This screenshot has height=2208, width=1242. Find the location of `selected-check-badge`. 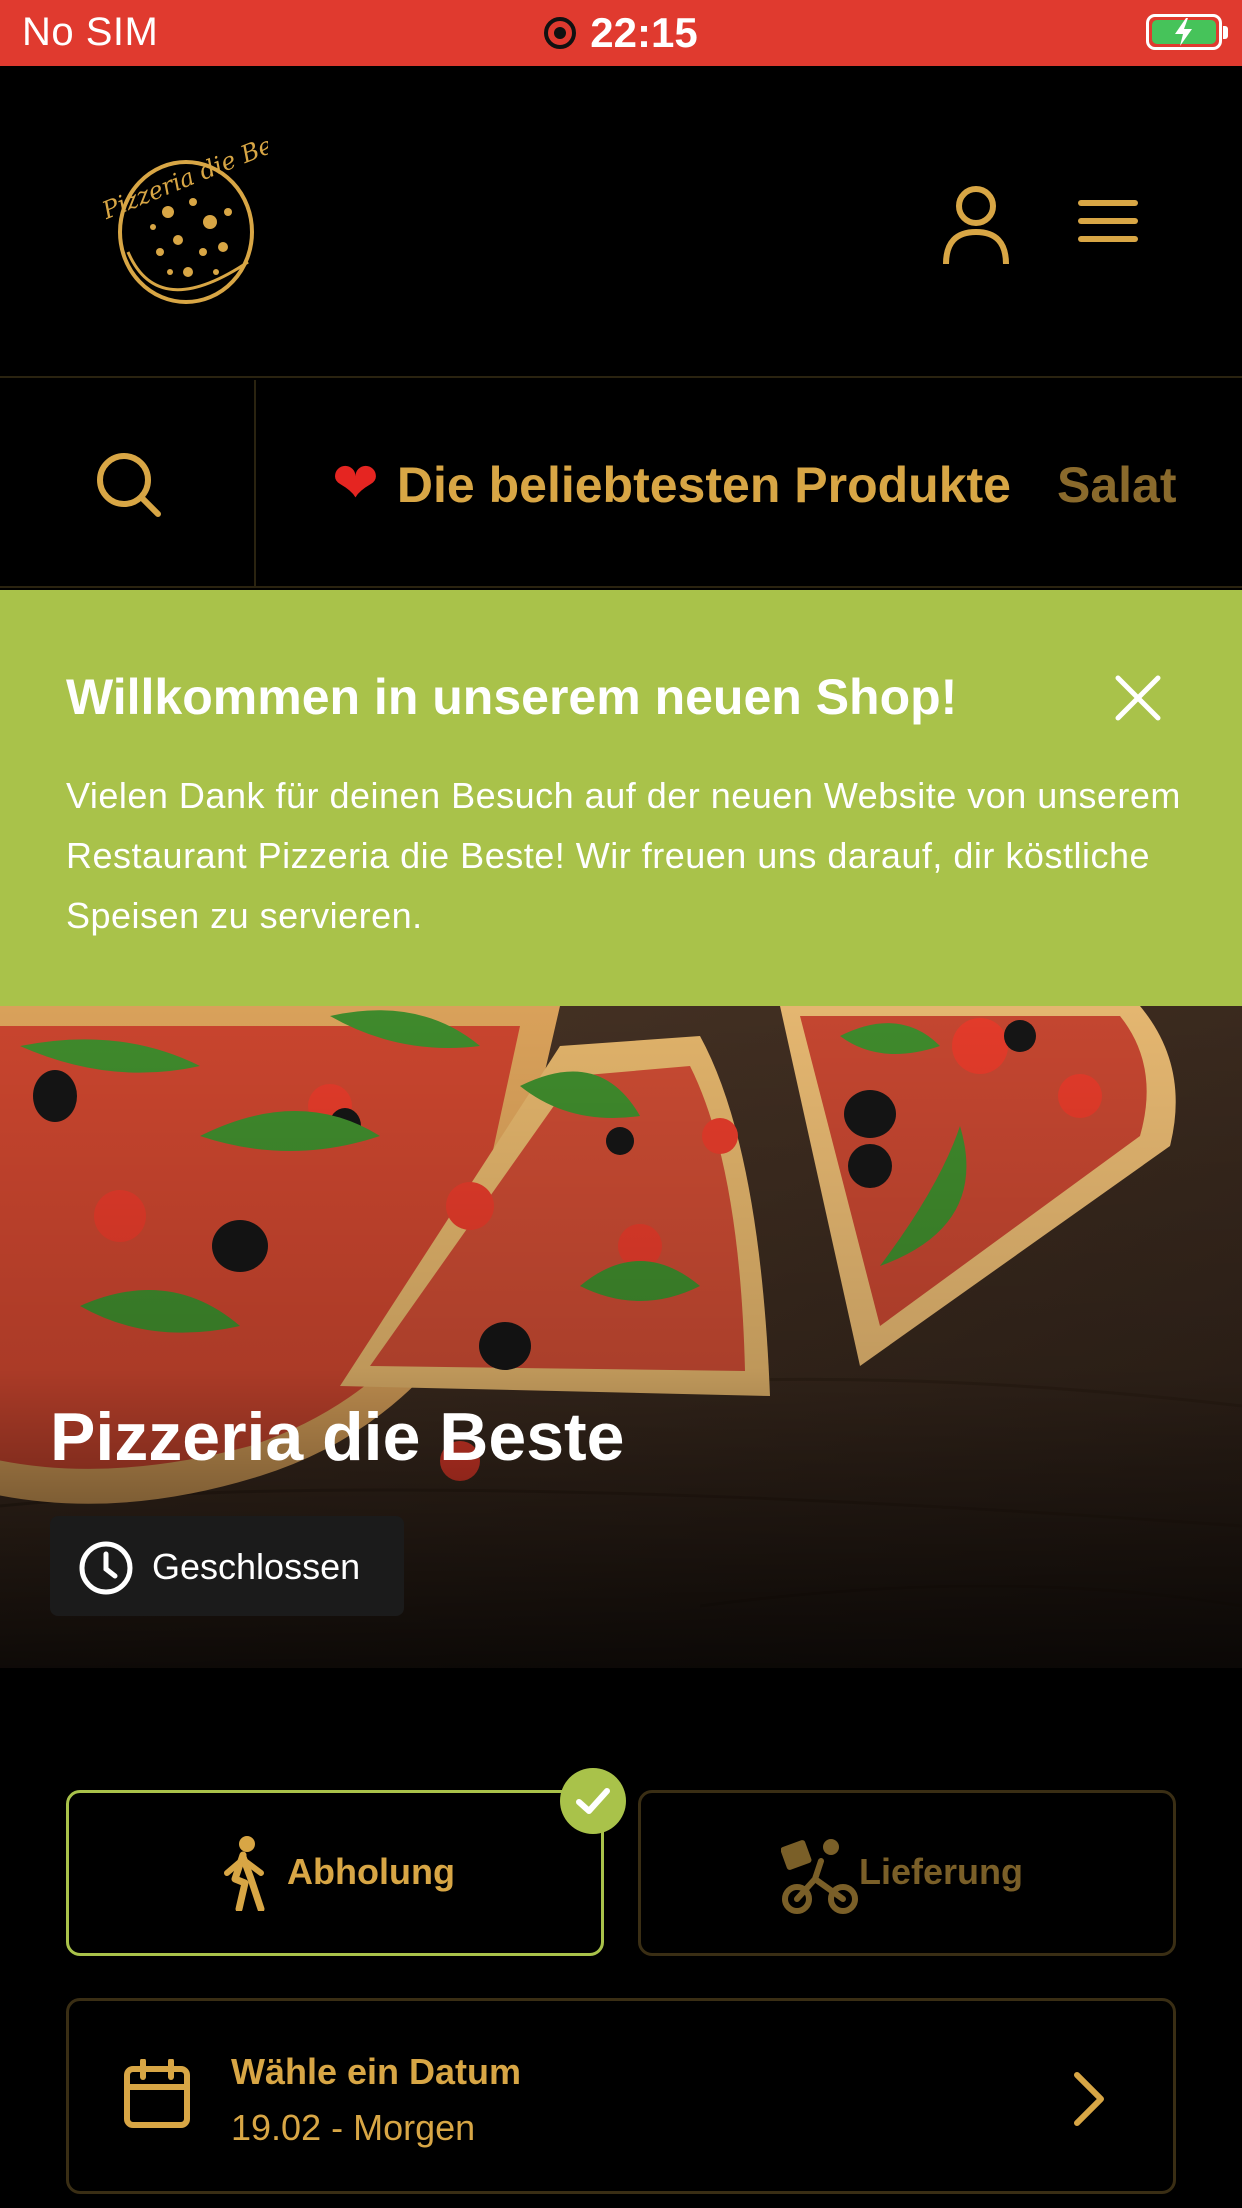

selected-check-badge is located at coordinates (593, 1801).